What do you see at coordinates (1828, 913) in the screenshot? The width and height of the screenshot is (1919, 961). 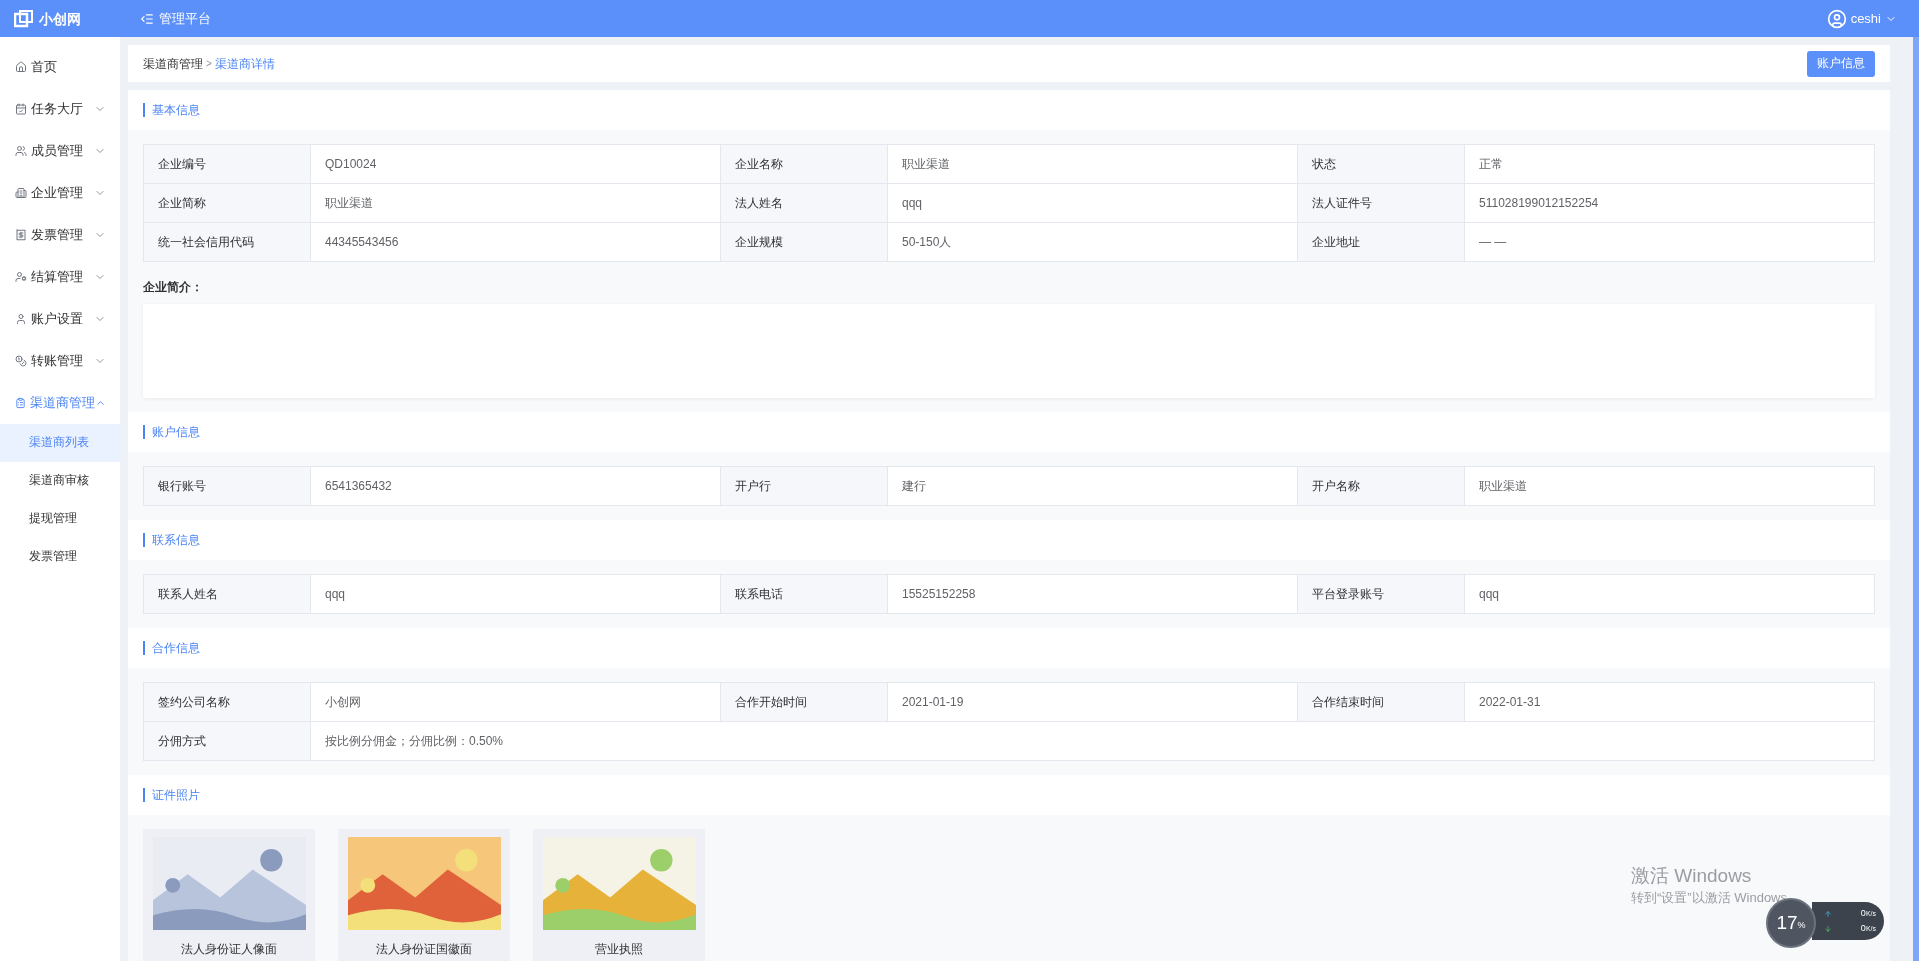 I see `upload-icon` at bounding box center [1828, 913].